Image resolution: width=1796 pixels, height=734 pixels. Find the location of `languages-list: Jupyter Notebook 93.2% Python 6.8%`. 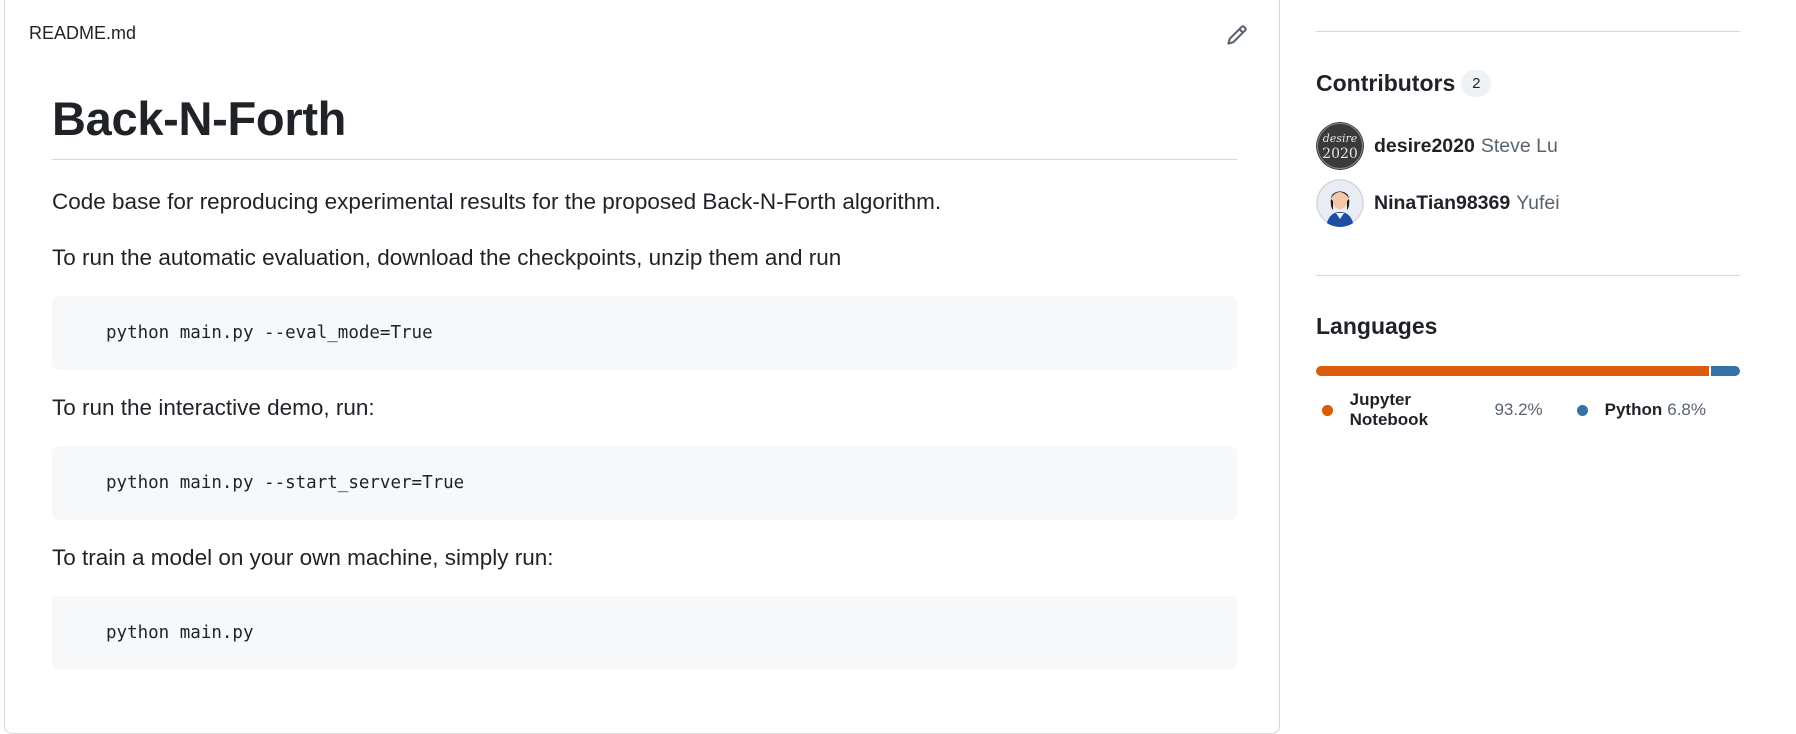

languages-list: Jupyter Notebook 93.2% Python 6.8% is located at coordinates (1531, 410).